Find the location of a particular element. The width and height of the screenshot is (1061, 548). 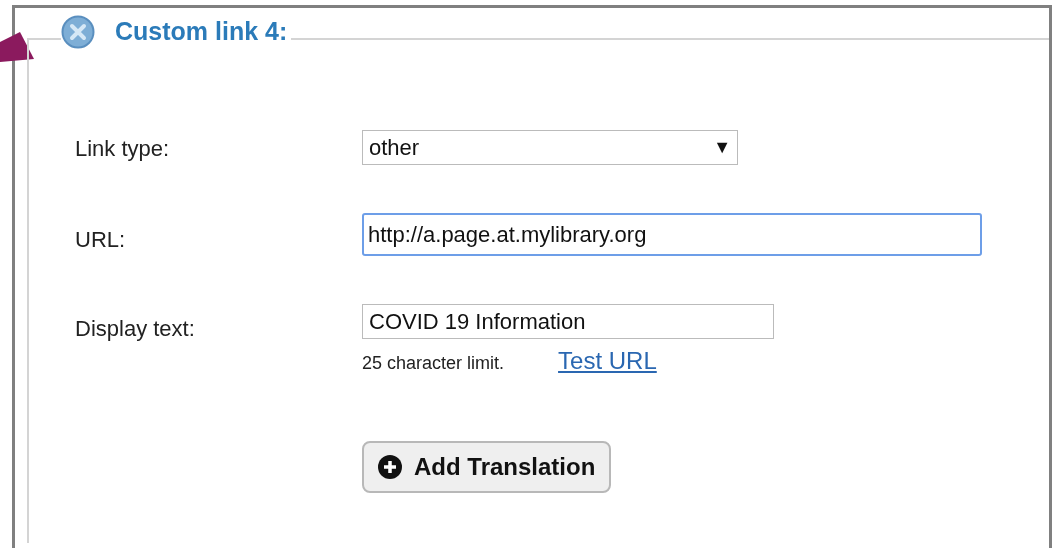

field-label: URL: is located at coordinates (100, 240).